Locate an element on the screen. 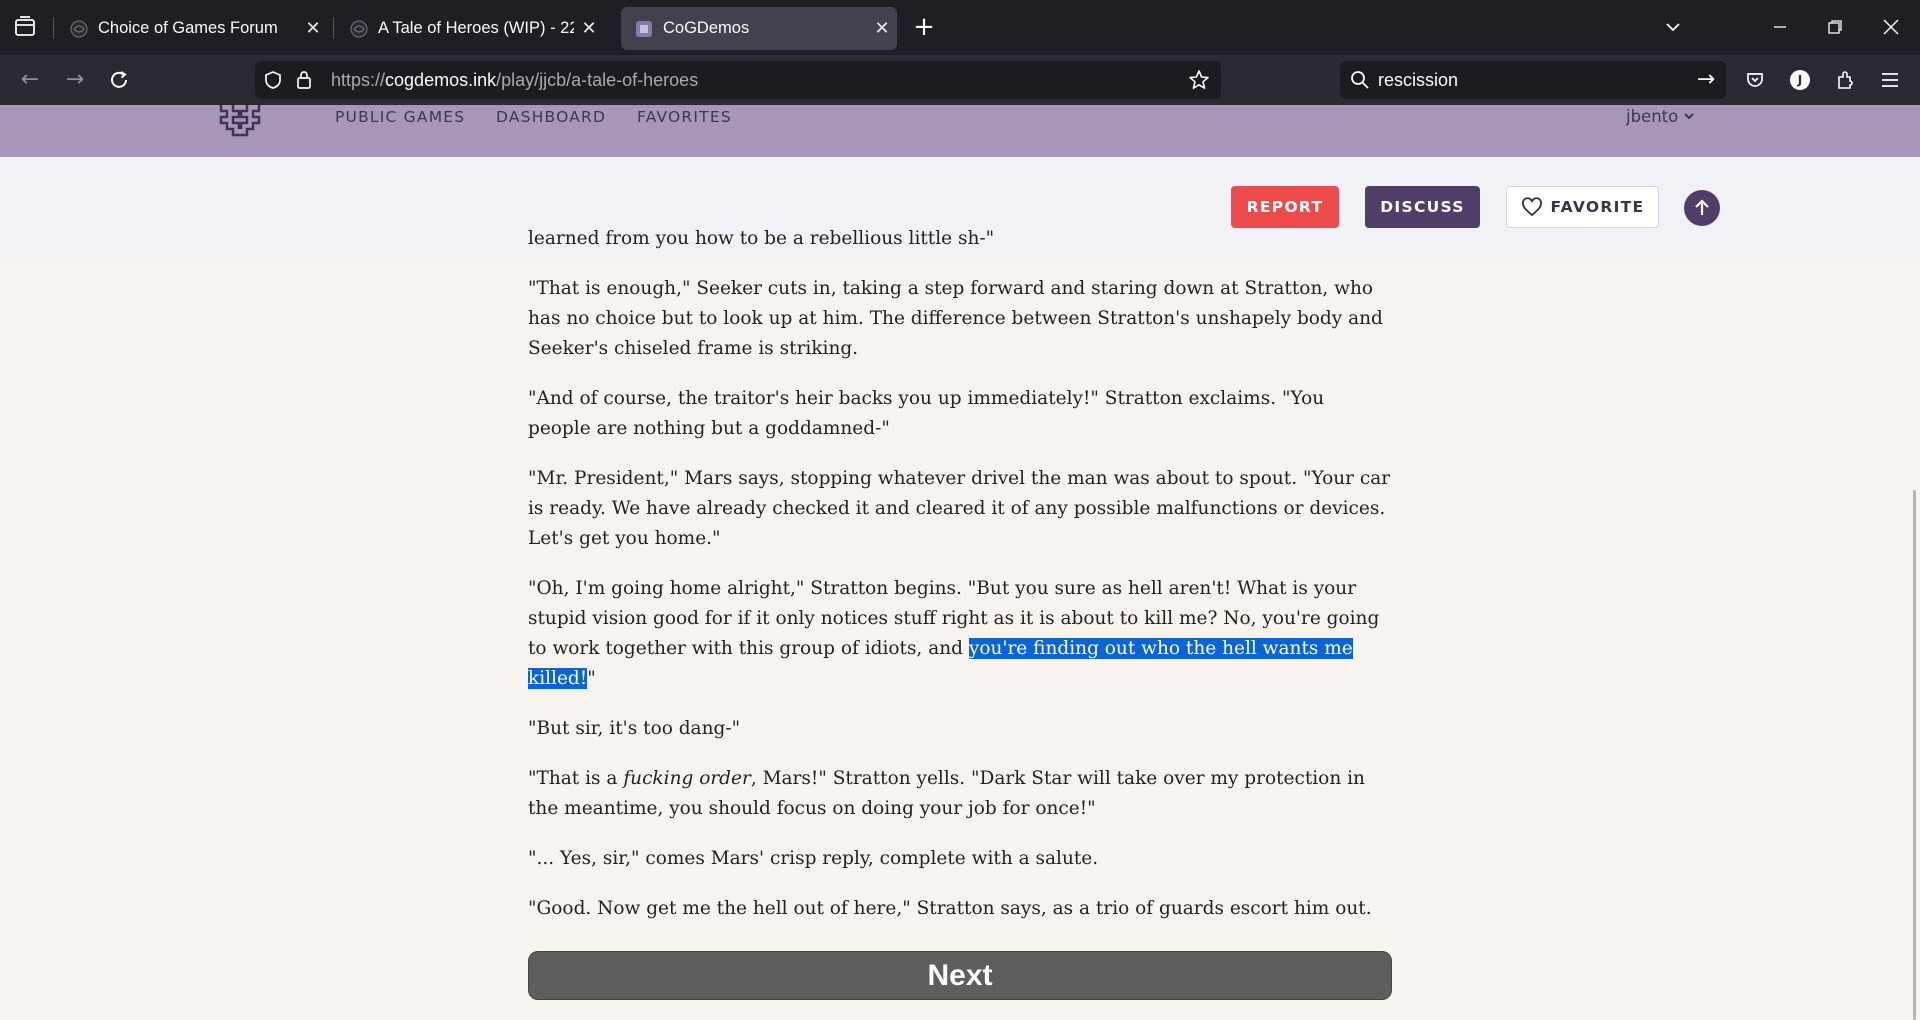 The image size is (1920, 1020). scroll-top-button is located at coordinates (1702, 208).